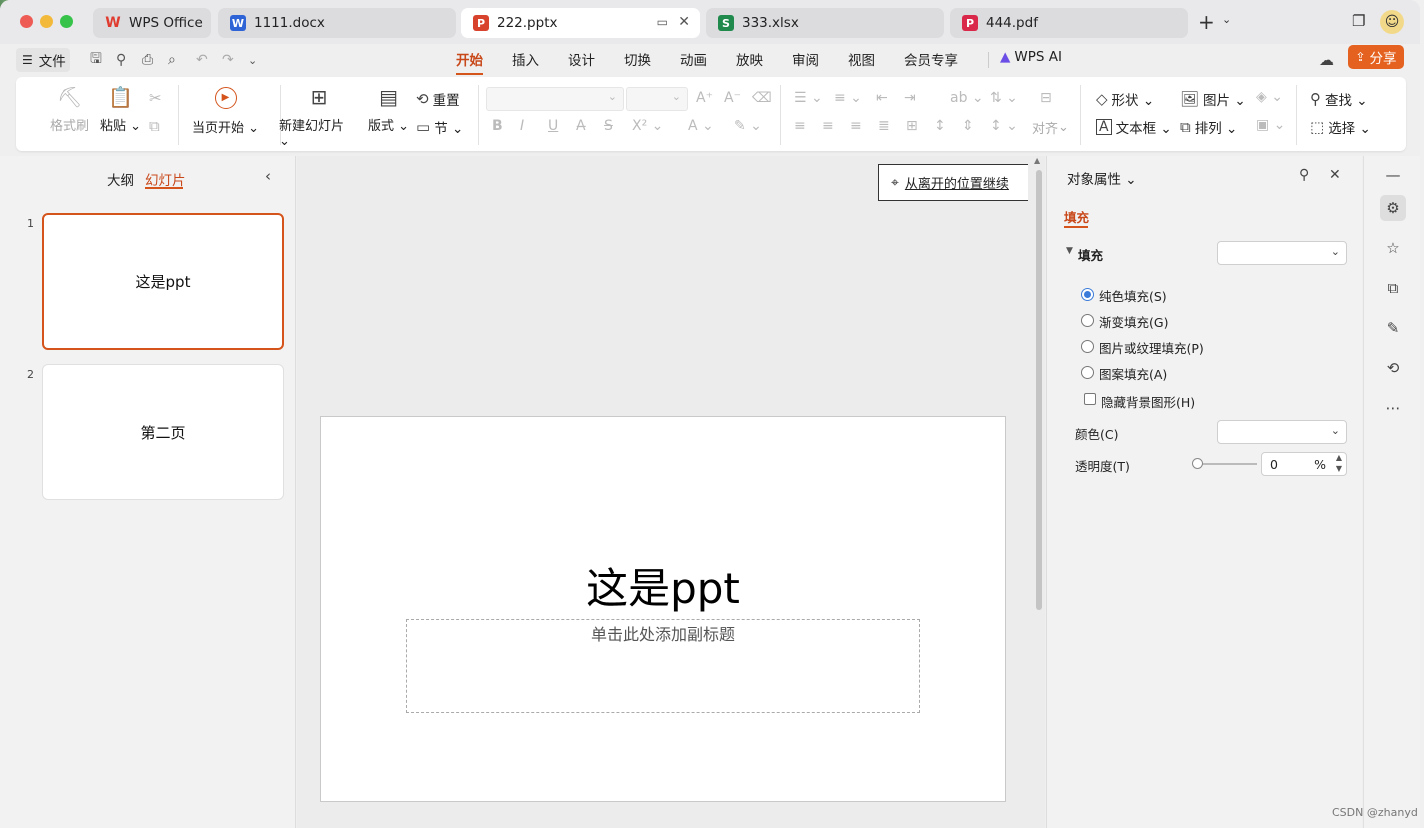 This screenshot has width=1424, height=828. What do you see at coordinates (1269, 97) in the screenshot?
I see `fill-icon: ◈ ⌄` at bounding box center [1269, 97].